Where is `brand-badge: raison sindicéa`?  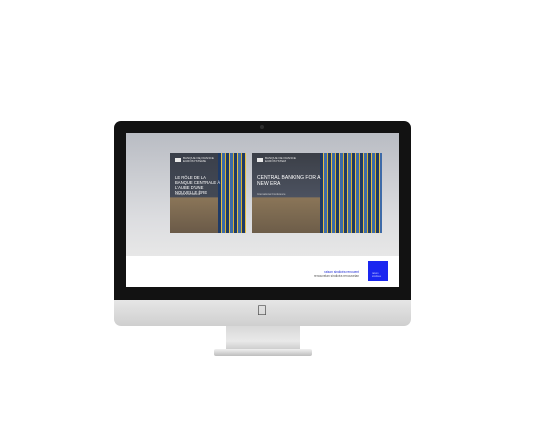
brand-badge: raison sindicéa is located at coordinates (378, 271).